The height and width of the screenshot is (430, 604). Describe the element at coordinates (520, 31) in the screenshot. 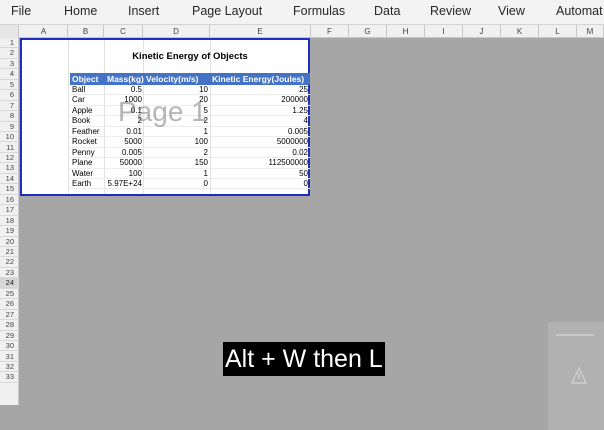

I see `column-header-k: K` at that location.